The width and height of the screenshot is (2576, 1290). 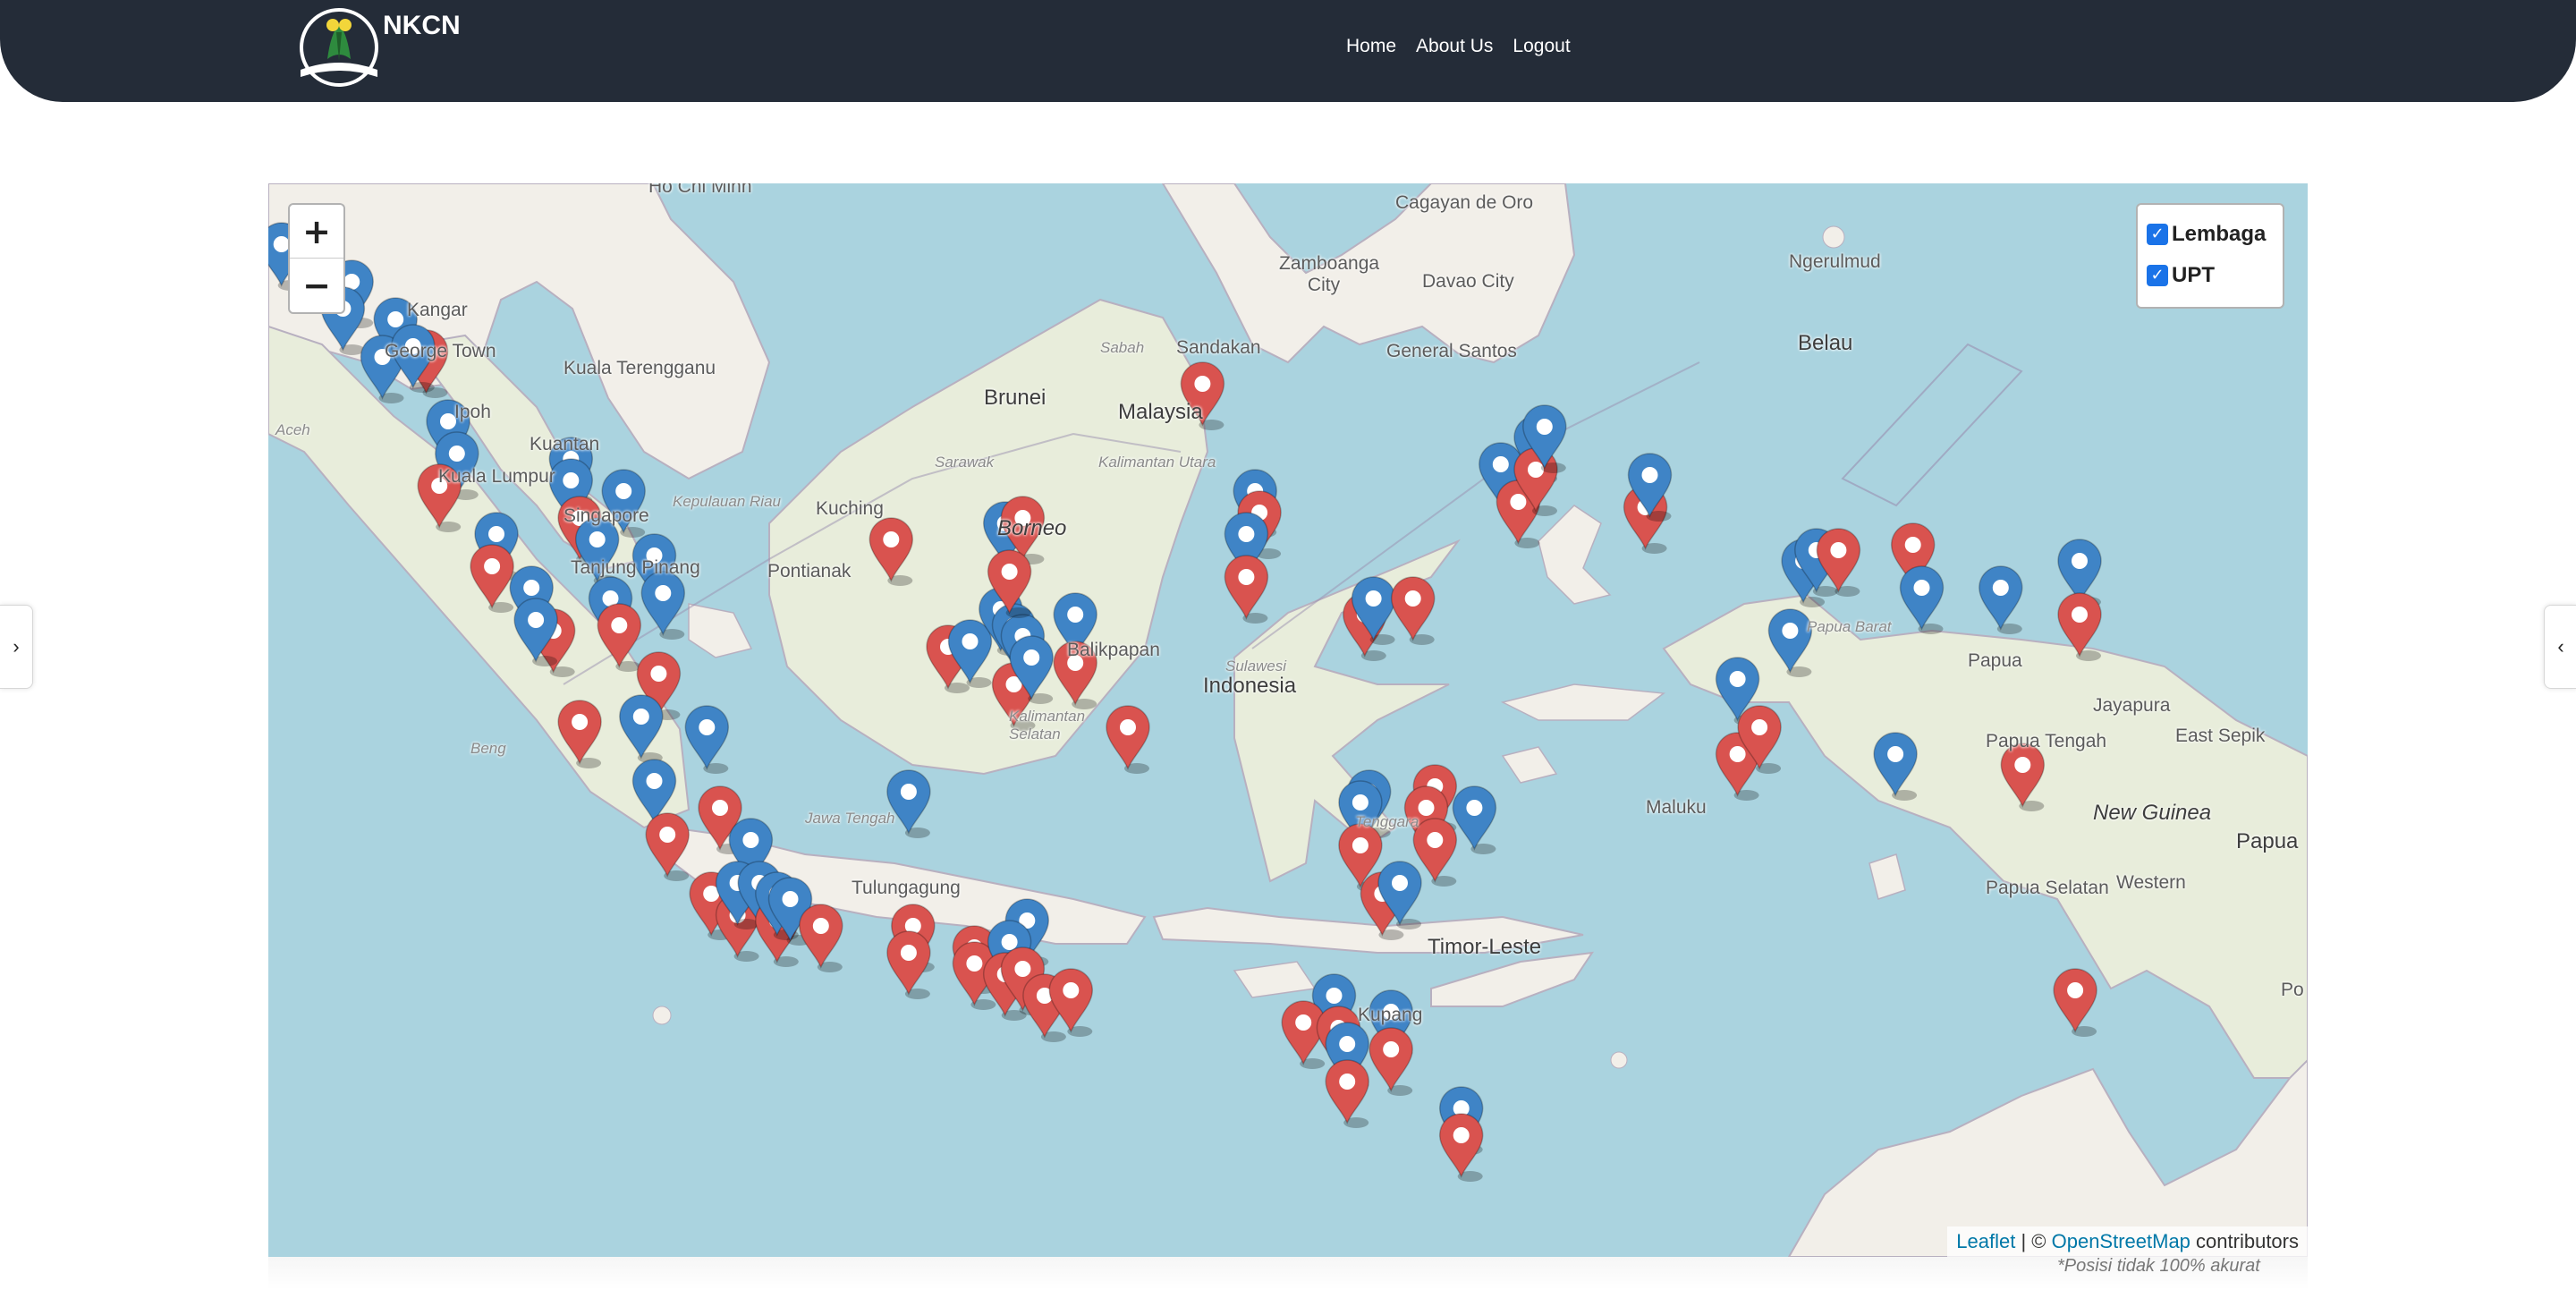 What do you see at coordinates (316, 285) in the screenshot?
I see `zoom-out-button: −` at bounding box center [316, 285].